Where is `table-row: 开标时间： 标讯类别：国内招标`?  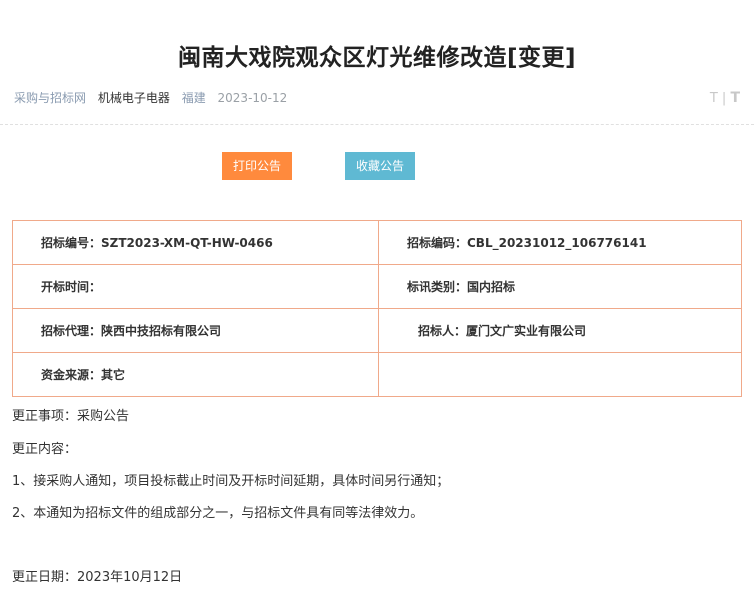 table-row: 开标时间： 标讯类别：国内招标 is located at coordinates (377, 286).